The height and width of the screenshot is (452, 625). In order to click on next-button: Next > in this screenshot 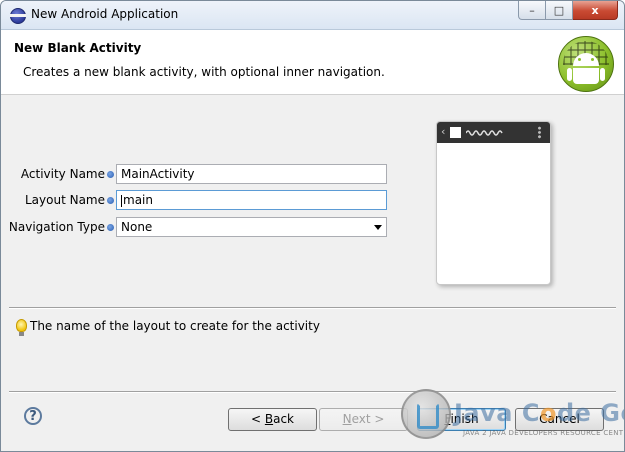, I will do `click(363, 419)`.